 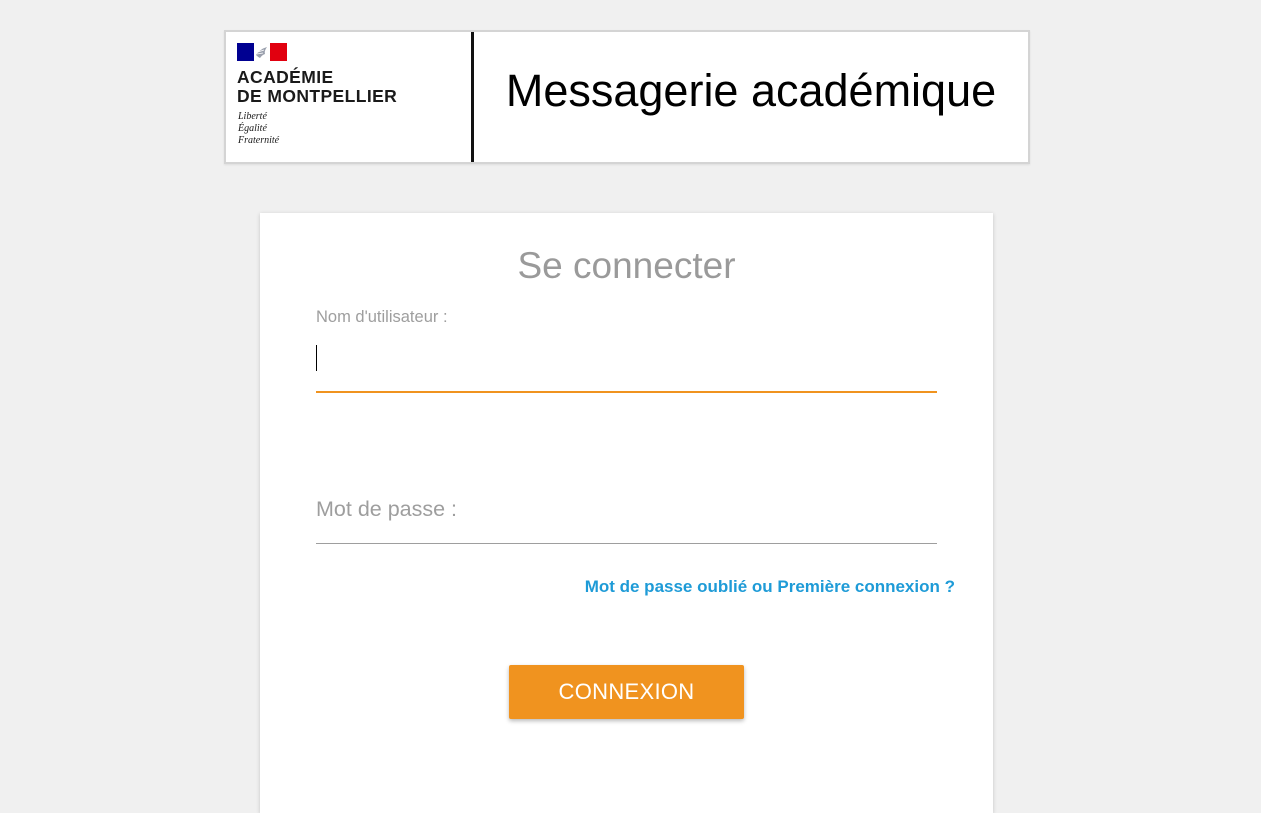 I want to click on connexion-button: CONNEXION, so click(x=626, y=692).